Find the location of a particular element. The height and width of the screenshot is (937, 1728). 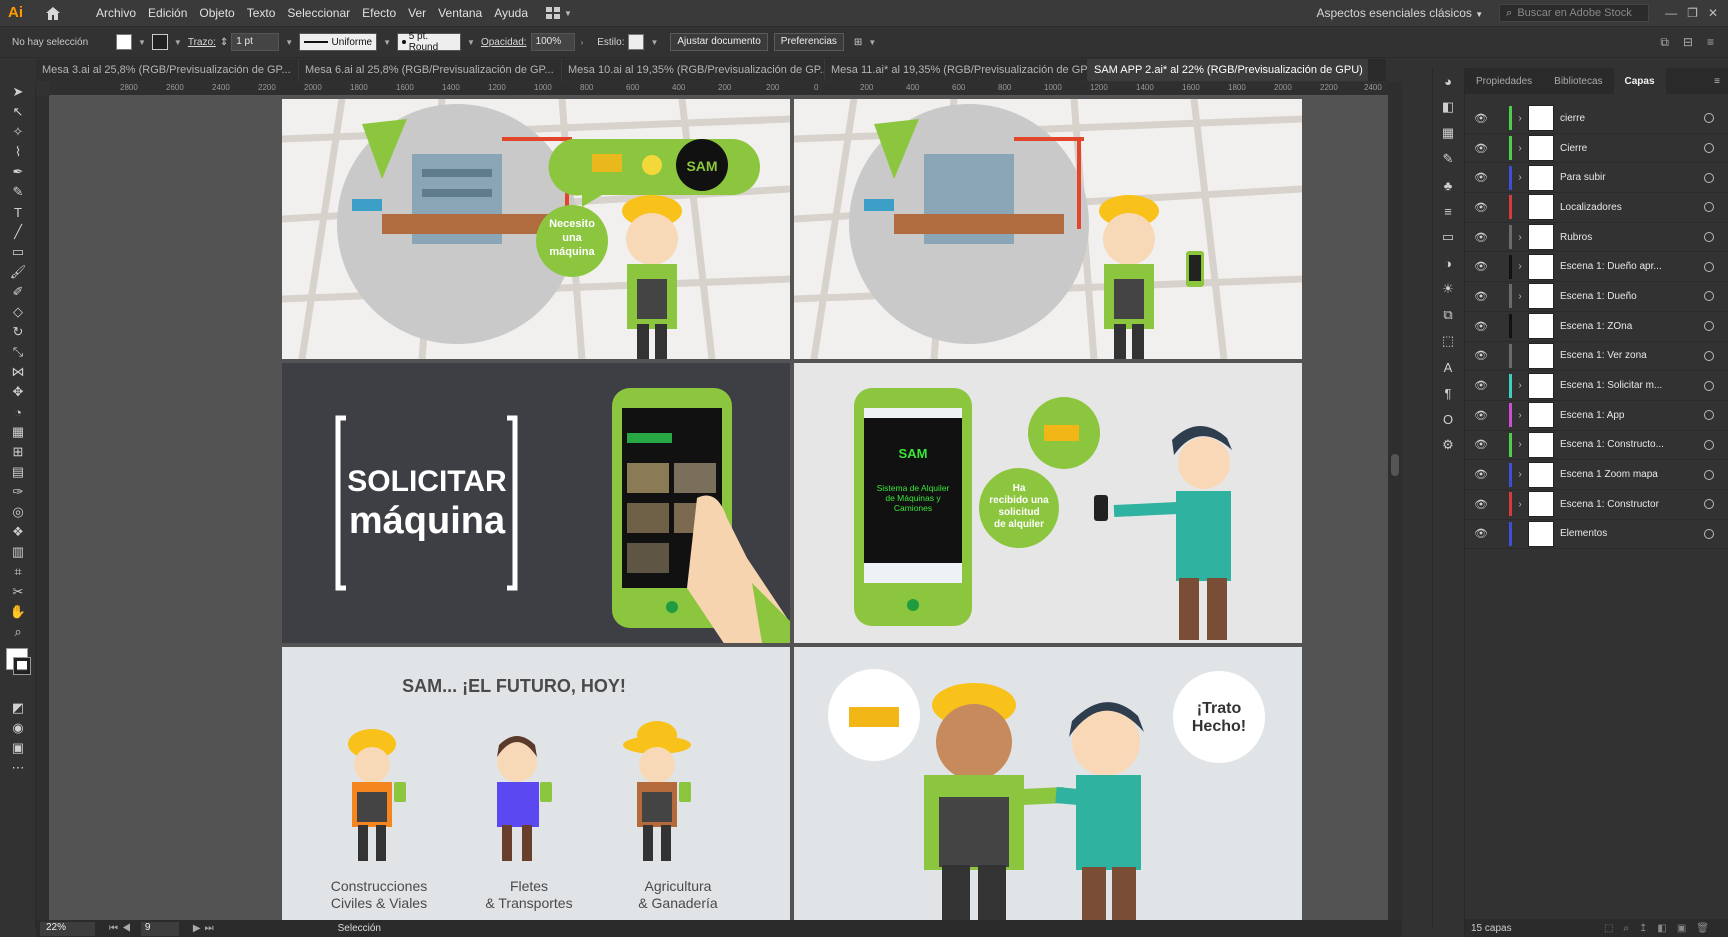

menu-archivo: Archivo is located at coordinates (116, 13).